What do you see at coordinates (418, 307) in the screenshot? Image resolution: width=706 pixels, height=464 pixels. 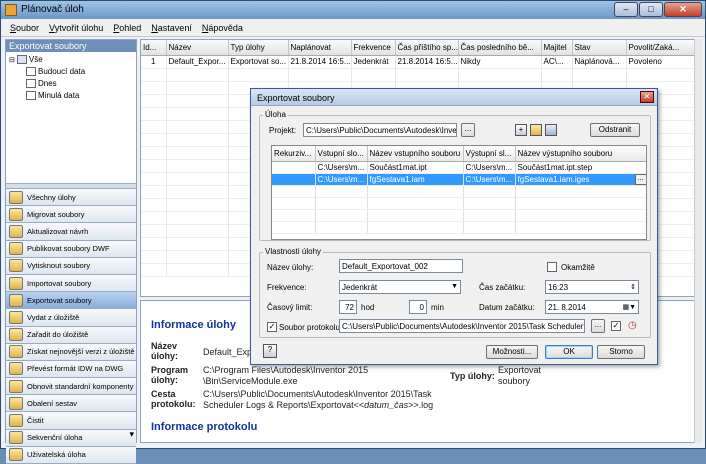 I see `time-limit-minutes-field: 0` at bounding box center [418, 307].